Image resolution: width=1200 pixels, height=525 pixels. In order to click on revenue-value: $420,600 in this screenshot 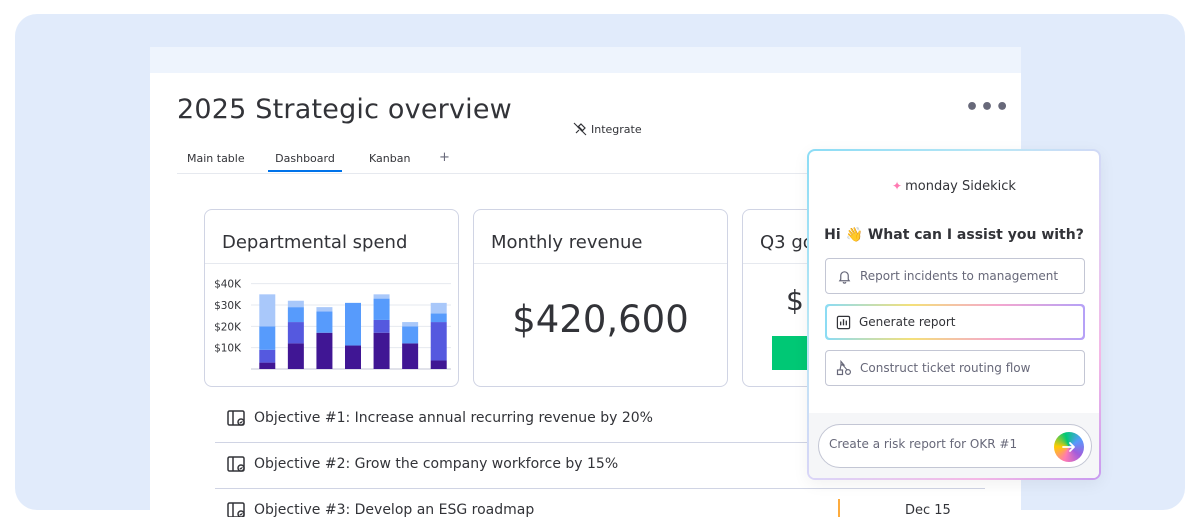, I will do `click(600, 319)`.